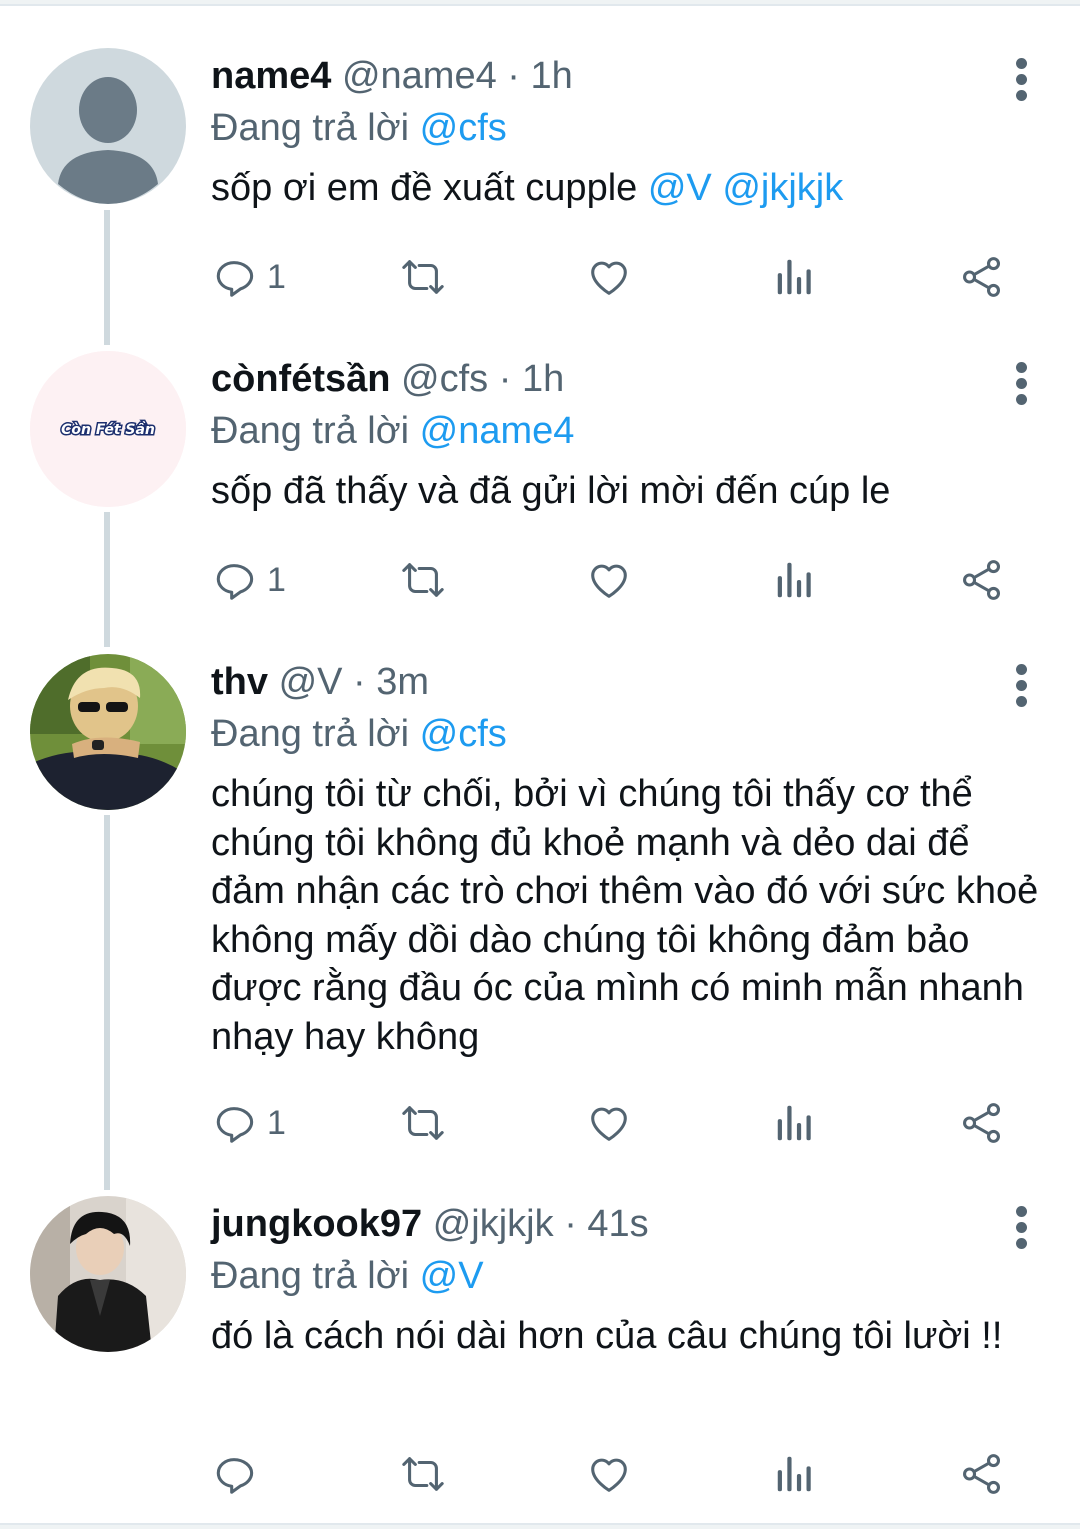 The width and height of the screenshot is (1080, 1529). I want to click on display-name: cònfétsần, so click(300, 379).